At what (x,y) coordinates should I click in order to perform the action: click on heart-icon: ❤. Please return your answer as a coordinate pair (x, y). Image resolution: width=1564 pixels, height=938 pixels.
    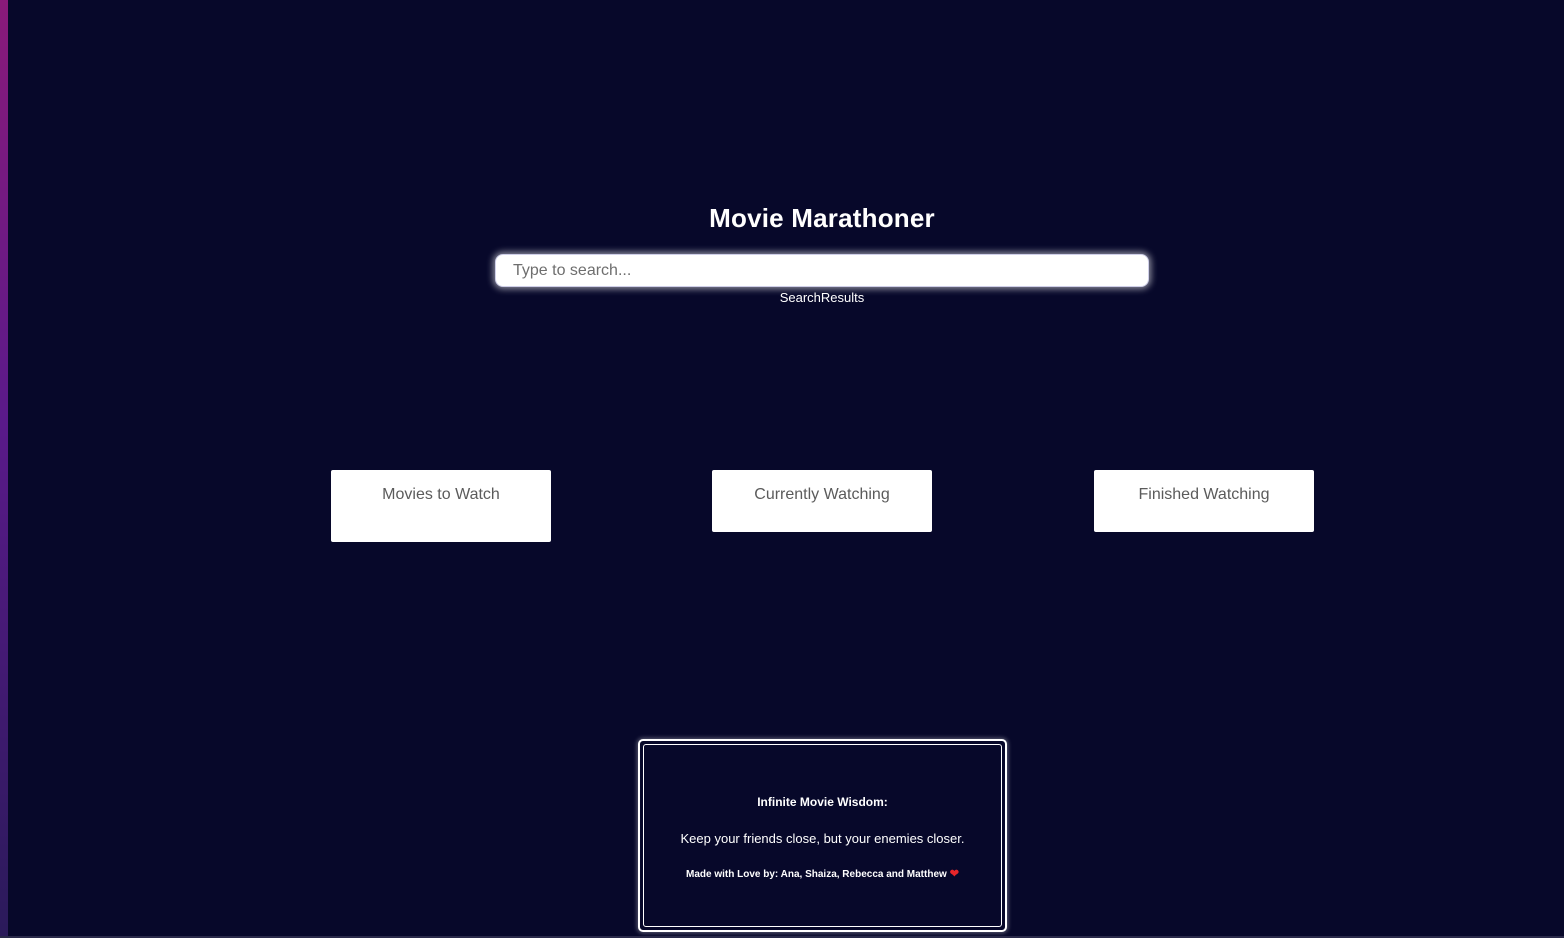
    Looking at the image, I should click on (954, 874).